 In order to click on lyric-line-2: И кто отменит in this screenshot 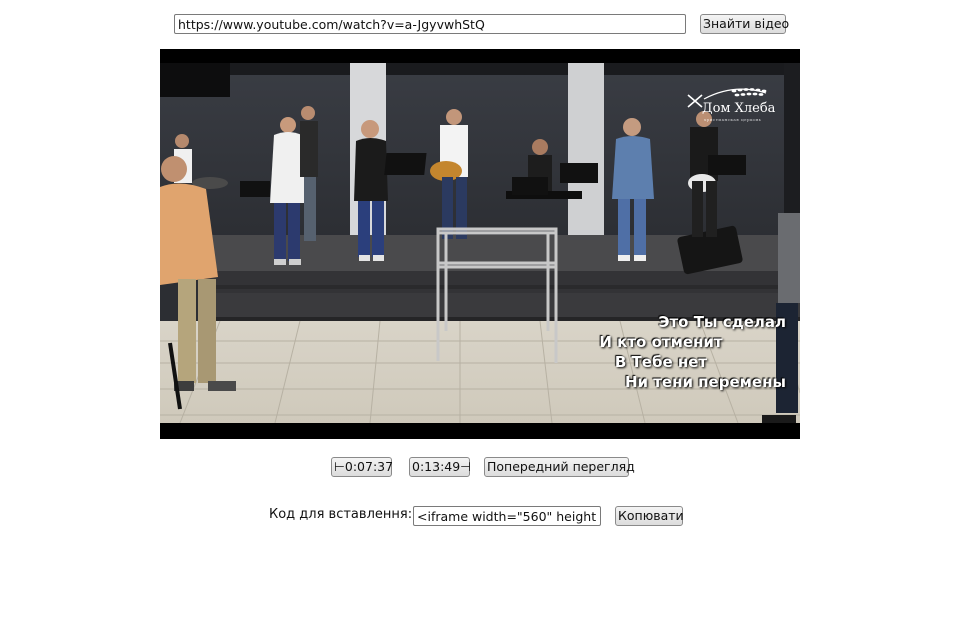, I will do `click(661, 342)`.